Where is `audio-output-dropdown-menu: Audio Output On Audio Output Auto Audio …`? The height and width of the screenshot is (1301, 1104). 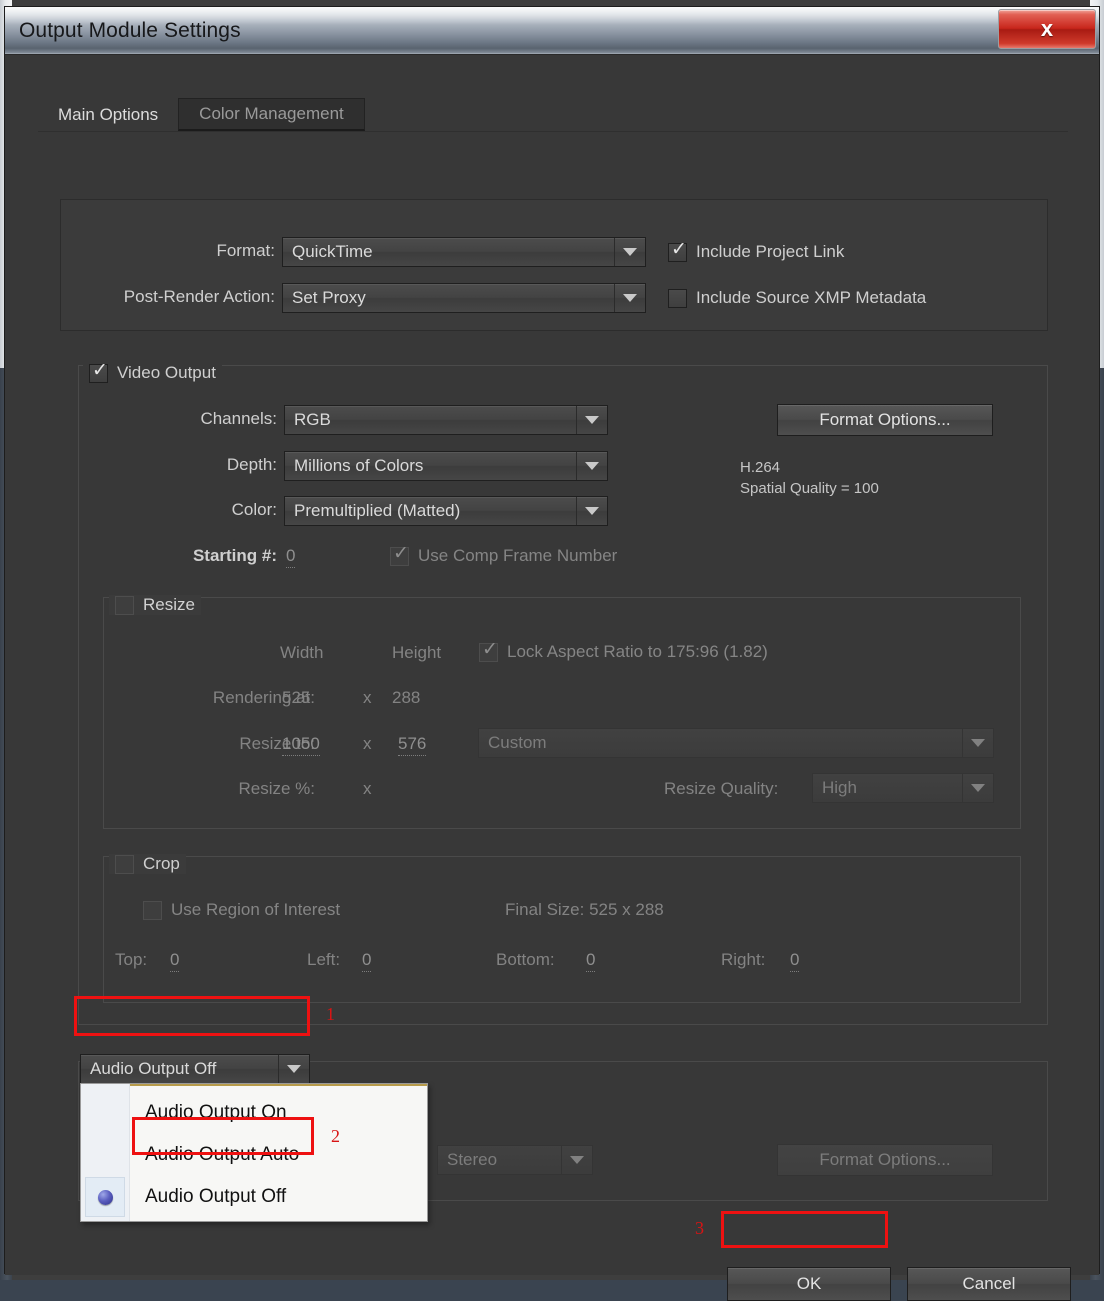
audio-output-dropdown-menu: Audio Output On Audio Output Auto Audio … is located at coordinates (254, 1152).